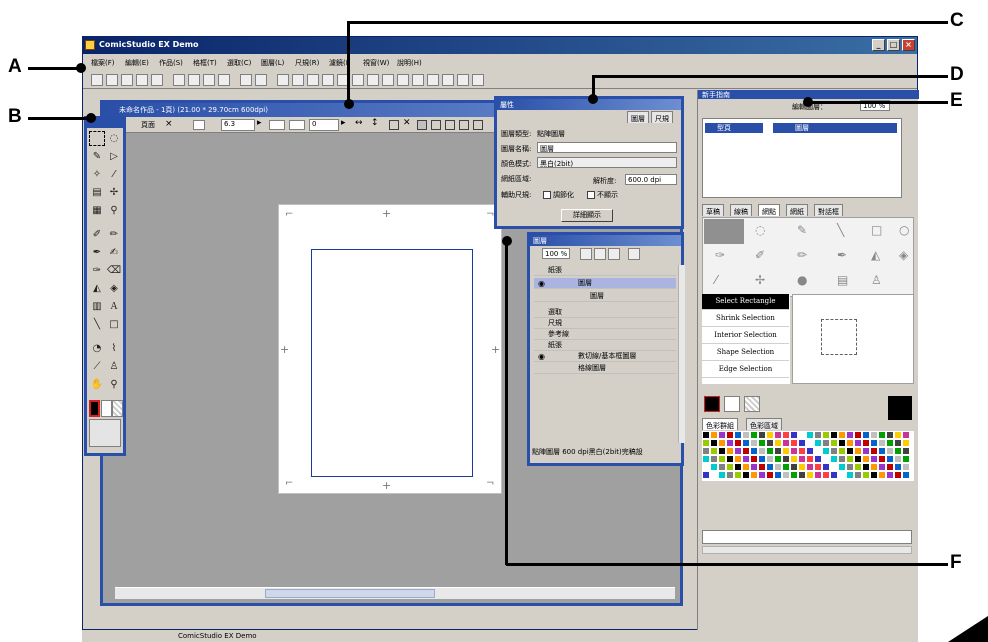  I want to click on layer-row-crop: 數切線/基本框圖層, so click(605, 356).